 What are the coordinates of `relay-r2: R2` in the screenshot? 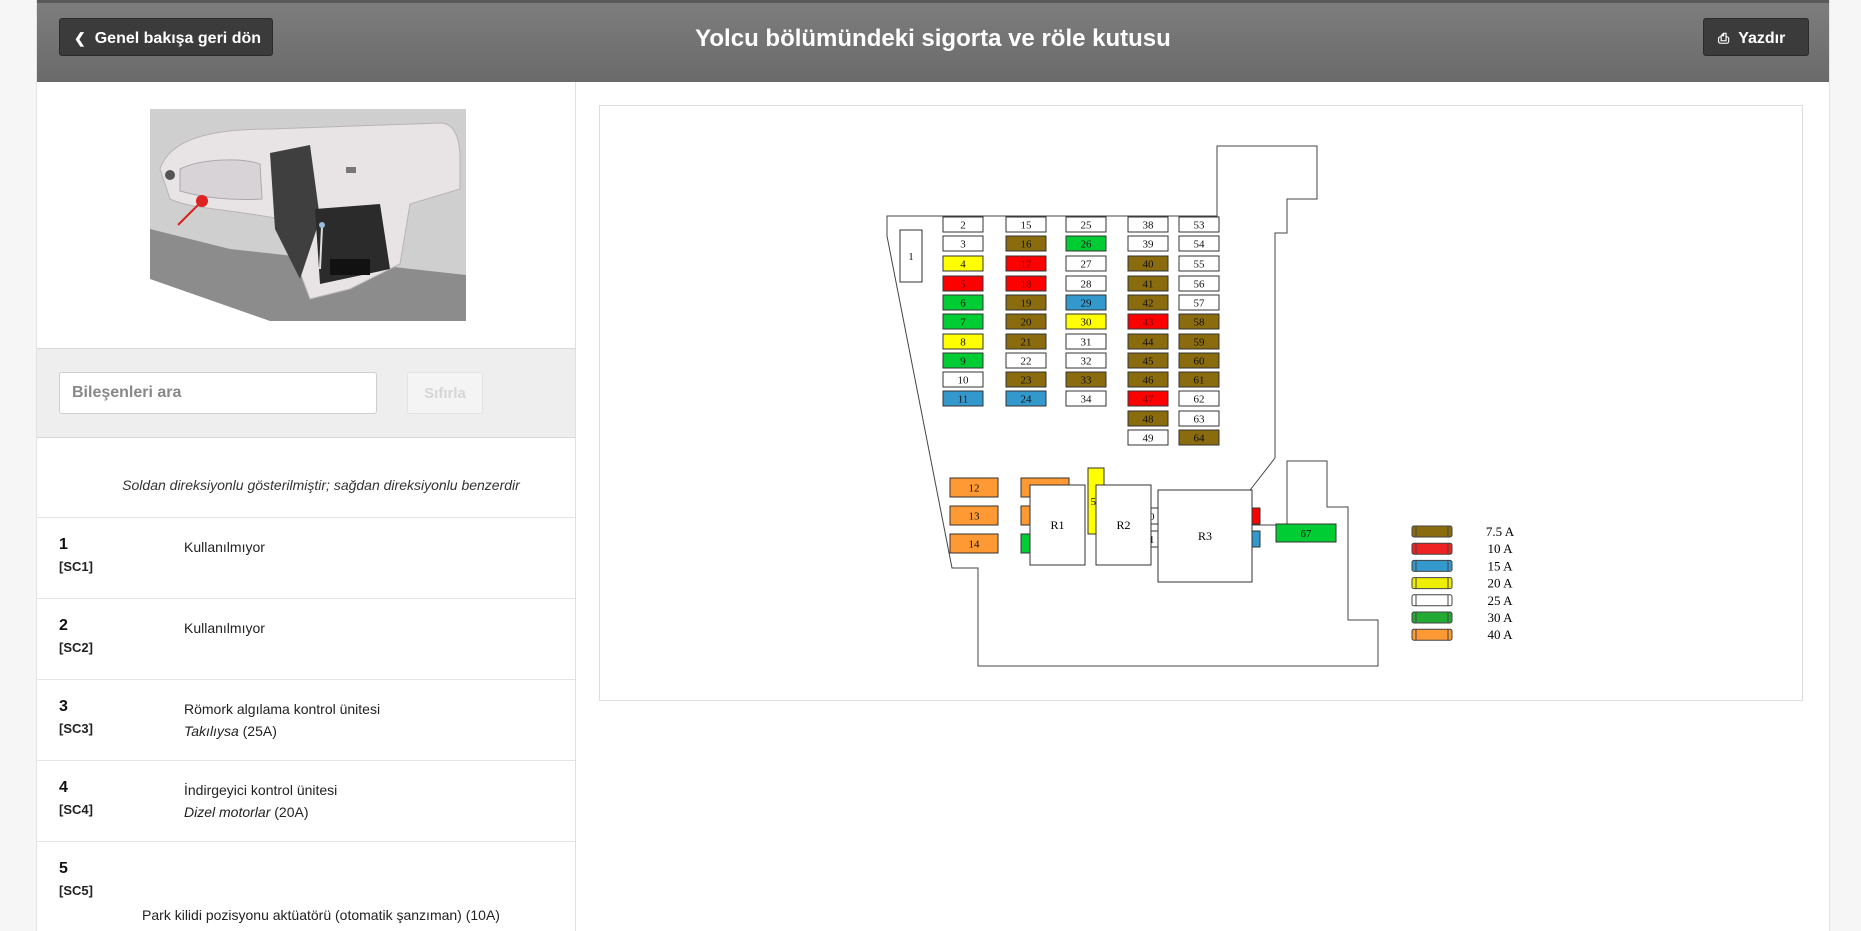 It's located at (1123, 525).